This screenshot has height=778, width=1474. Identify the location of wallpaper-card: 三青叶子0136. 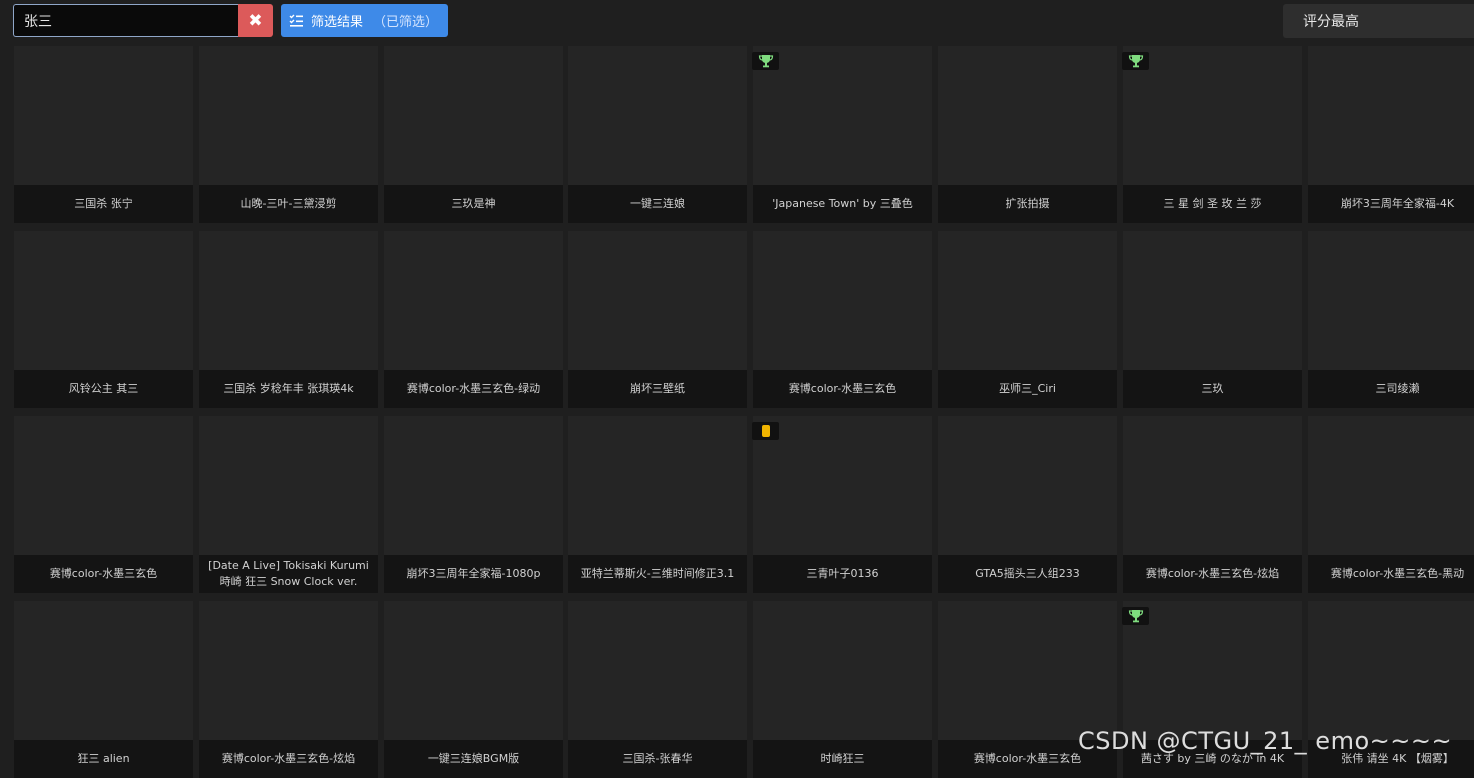
(842, 504).